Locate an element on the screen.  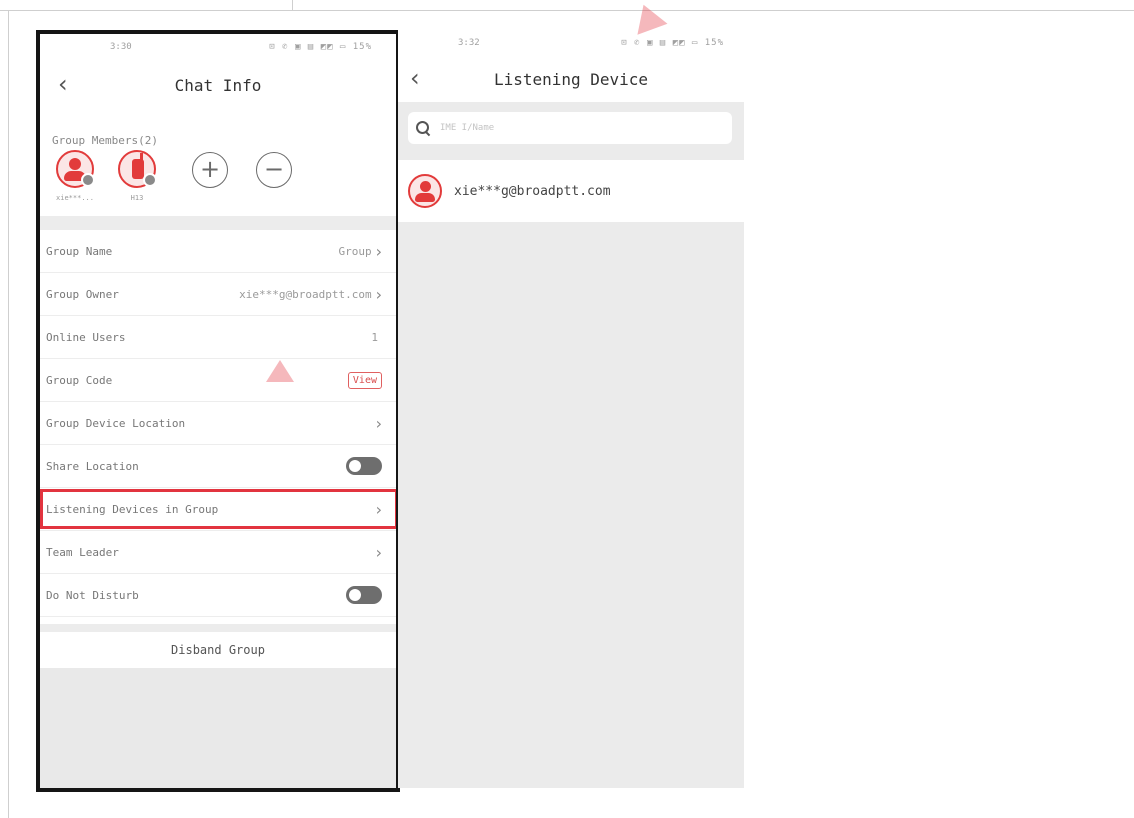
row-value: xie***g@broadptt.com is located at coordinates (305, 294).